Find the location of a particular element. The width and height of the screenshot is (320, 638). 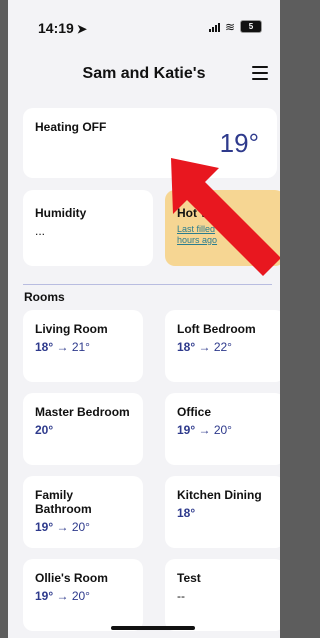

room-name: Master Bedroom is located at coordinates (82, 412).